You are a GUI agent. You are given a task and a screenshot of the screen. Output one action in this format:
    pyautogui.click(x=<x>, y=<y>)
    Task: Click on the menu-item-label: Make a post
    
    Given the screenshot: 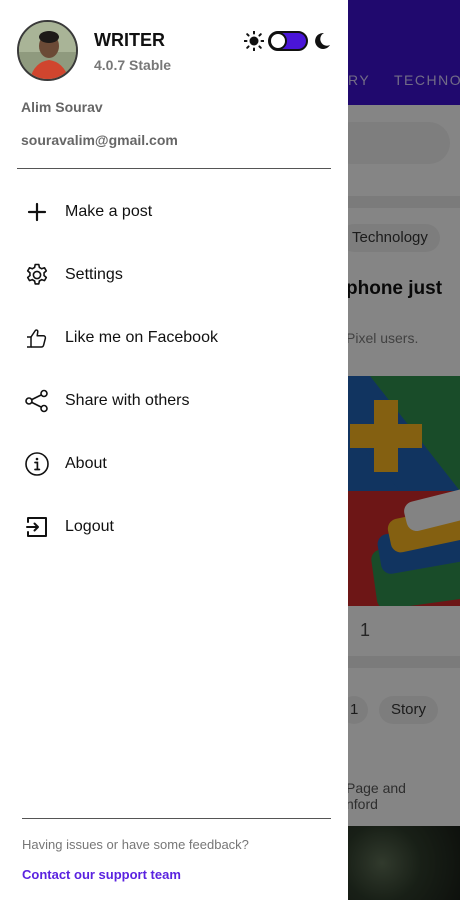 What is the action you would take?
    pyautogui.click(x=109, y=211)
    